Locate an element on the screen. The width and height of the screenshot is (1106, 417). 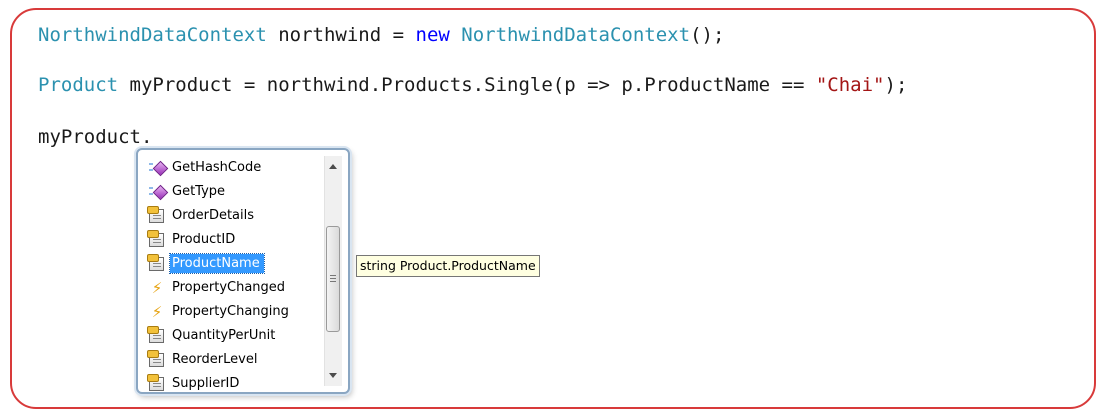
completion-item: QuantityPerUnit is located at coordinates (233, 336).